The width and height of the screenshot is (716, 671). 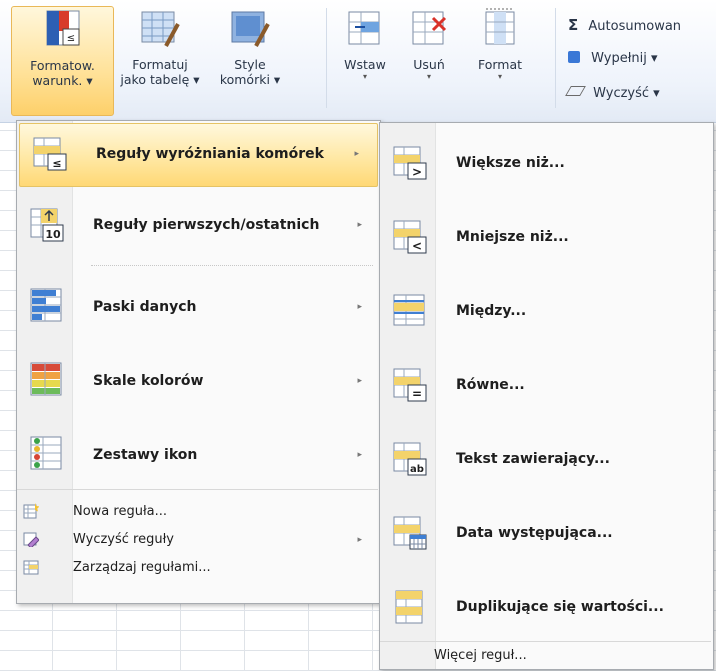 What do you see at coordinates (62, 65) in the screenshot?
I see `conditional-formatting-line1: Formatow.` at bounding box center [62, 65].